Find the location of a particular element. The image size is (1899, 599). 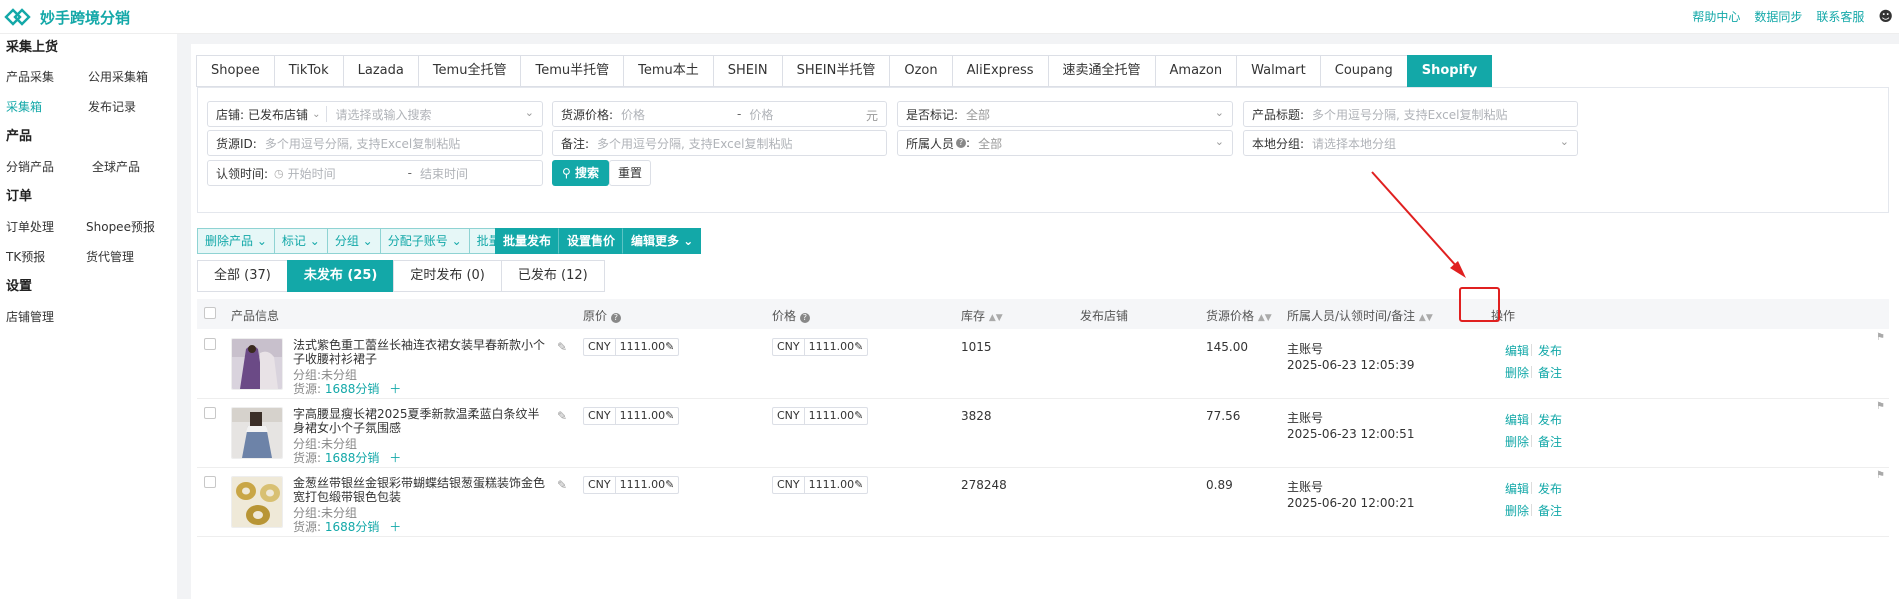

start-time-input: 开始时间 is located at coordinates (346, 173).